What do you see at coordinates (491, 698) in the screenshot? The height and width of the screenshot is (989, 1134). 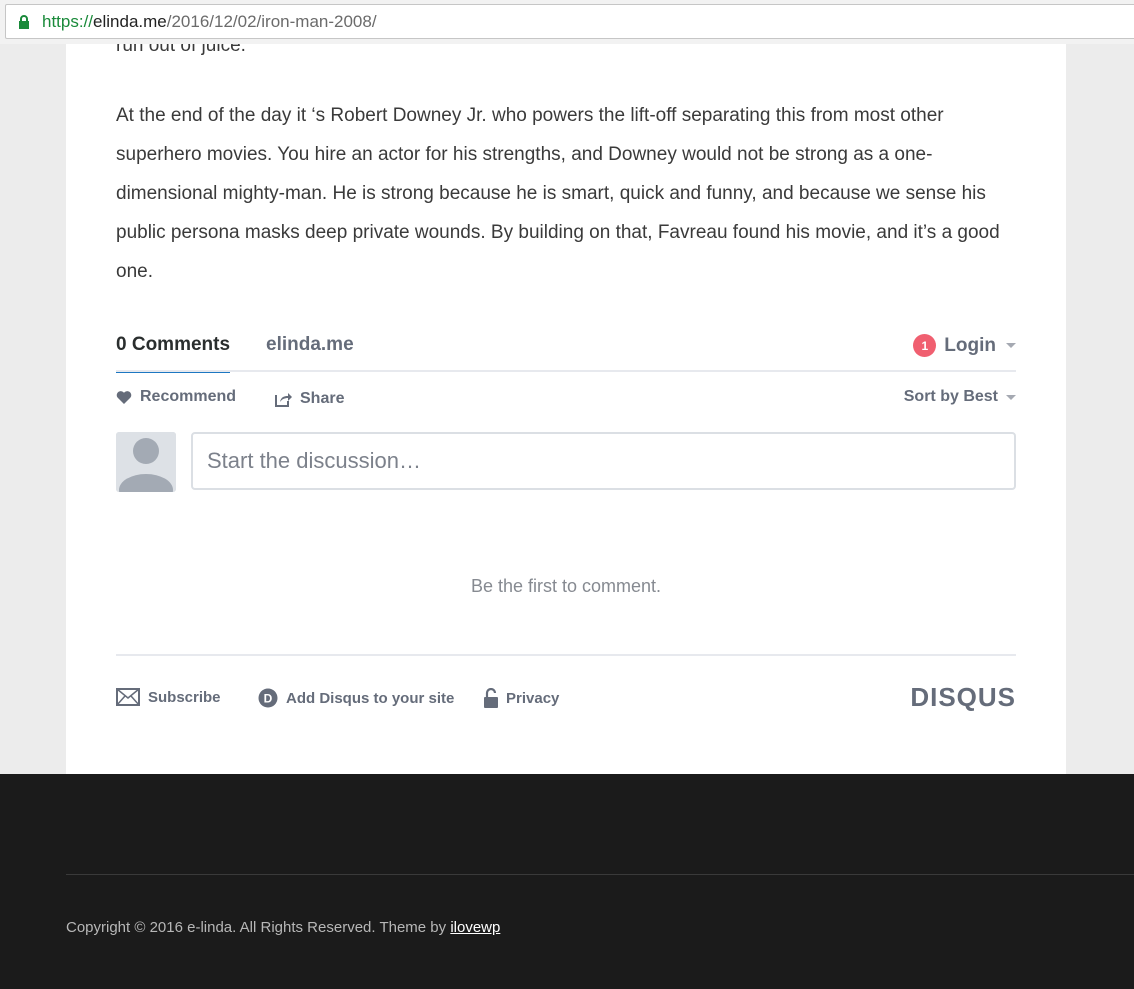 I see `padlock-icon` at bounding box center [491, 698].